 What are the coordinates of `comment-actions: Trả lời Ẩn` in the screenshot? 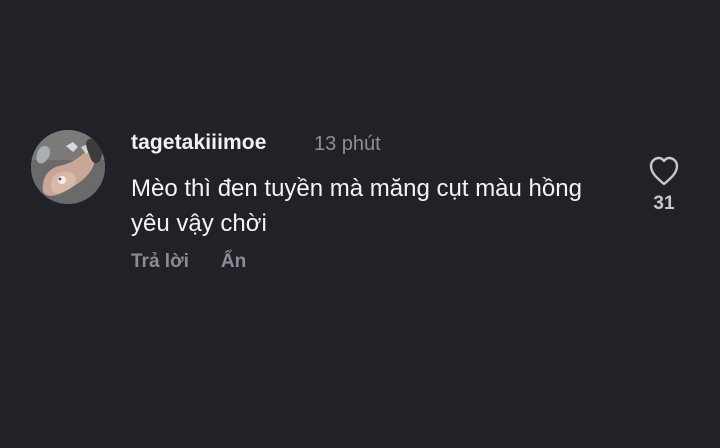 It's located at (188, 262).